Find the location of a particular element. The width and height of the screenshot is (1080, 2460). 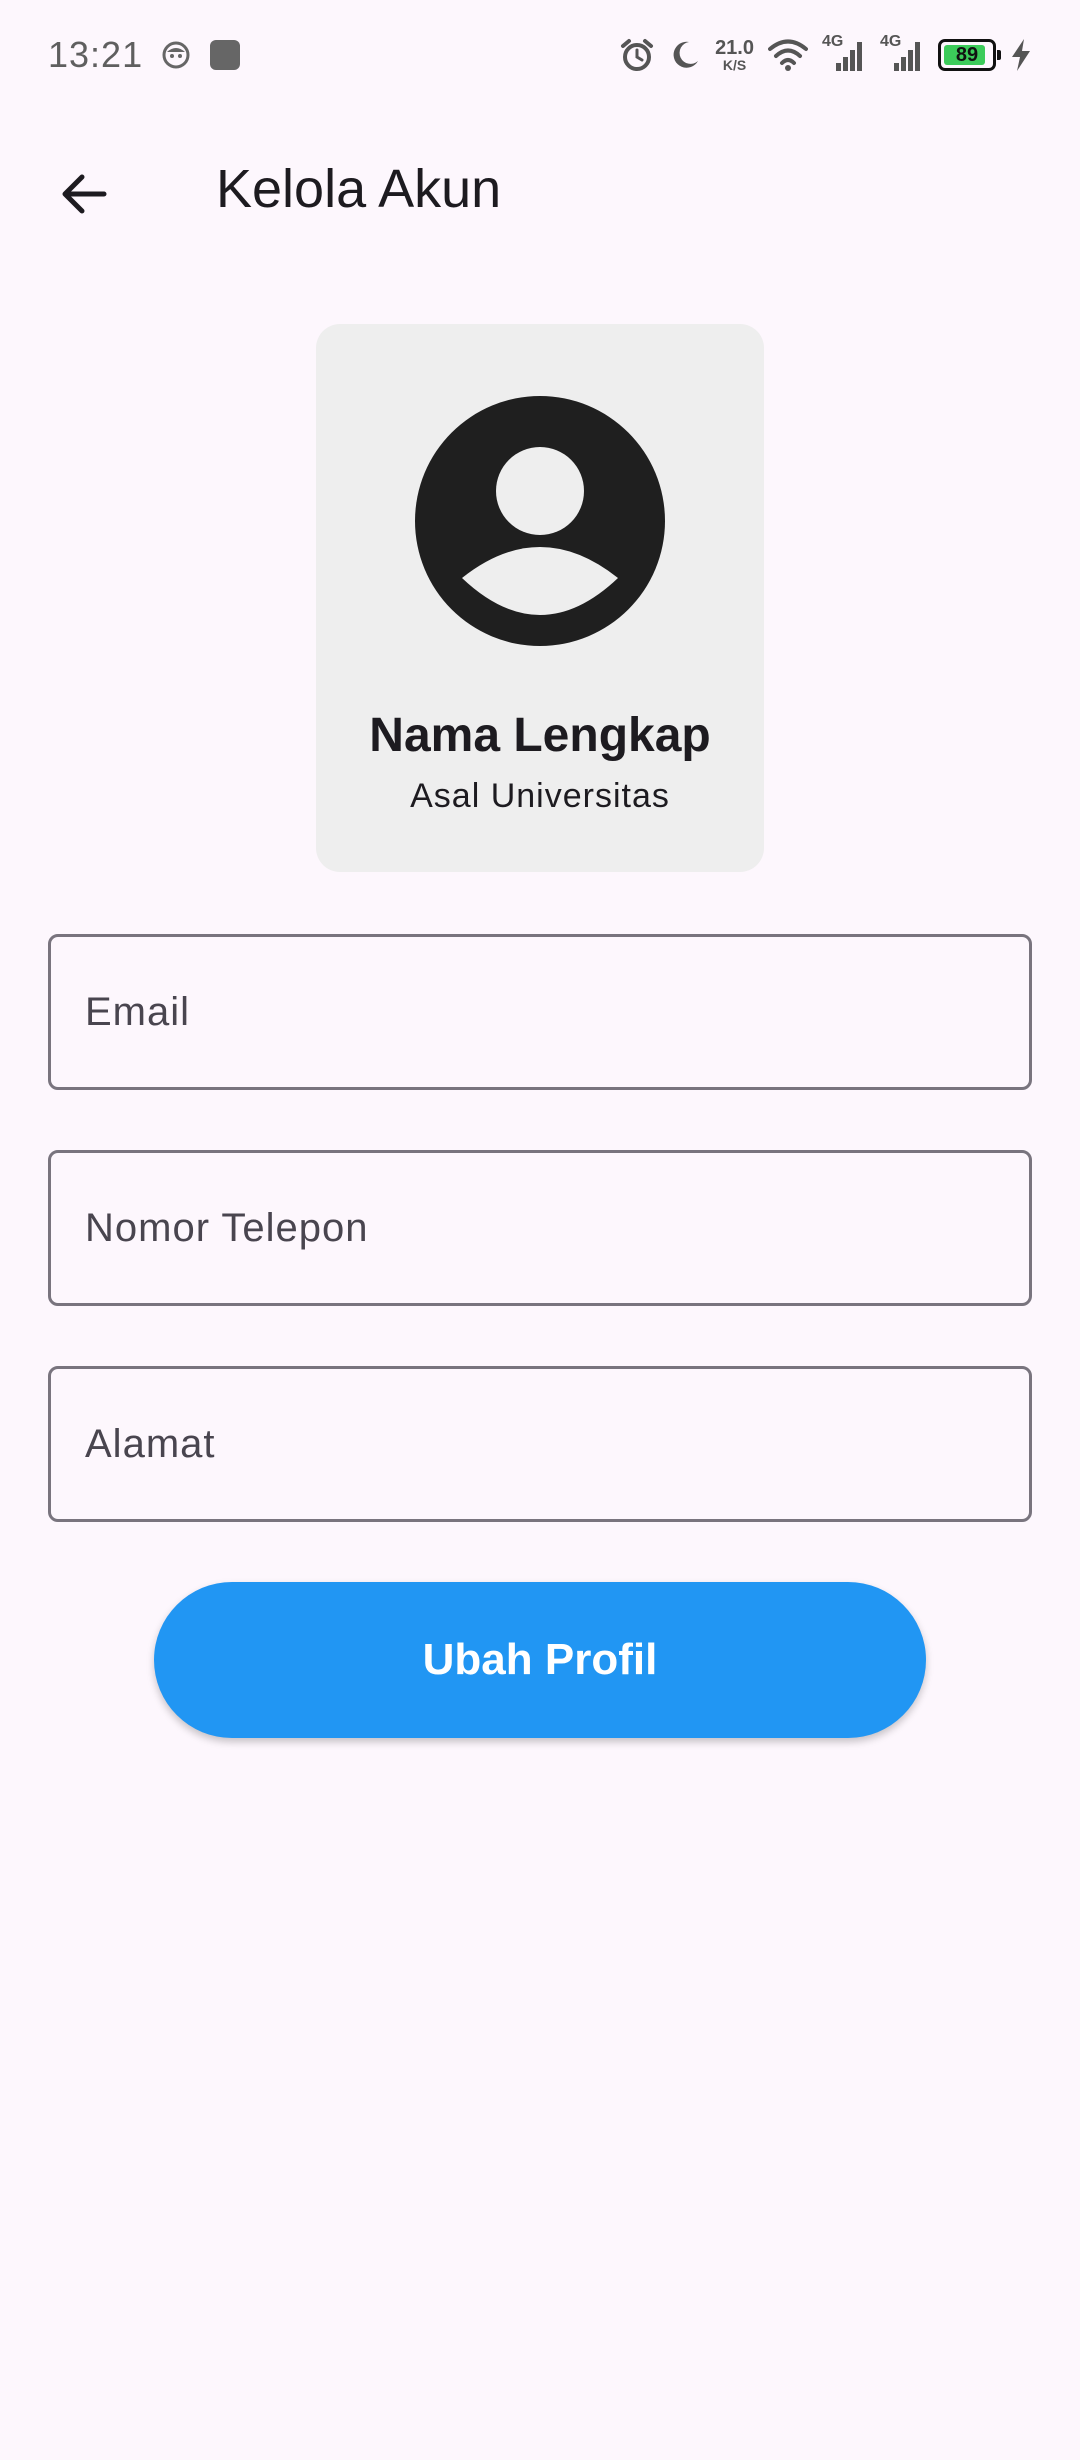

status-time: 13:21 is located at coordinates (96, 54).